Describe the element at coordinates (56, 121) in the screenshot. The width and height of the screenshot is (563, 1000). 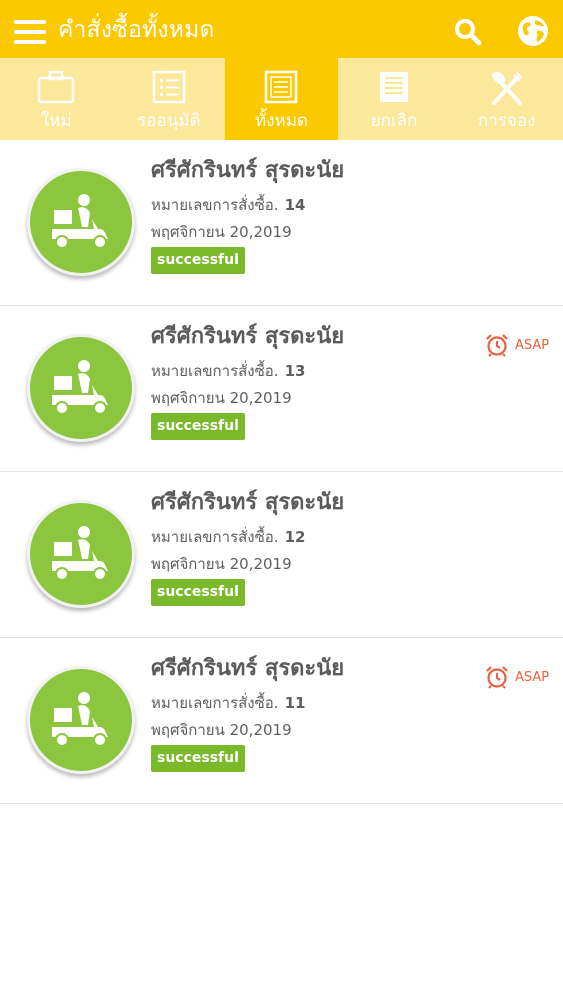
I see `tab-label: ใหม่` at that location.